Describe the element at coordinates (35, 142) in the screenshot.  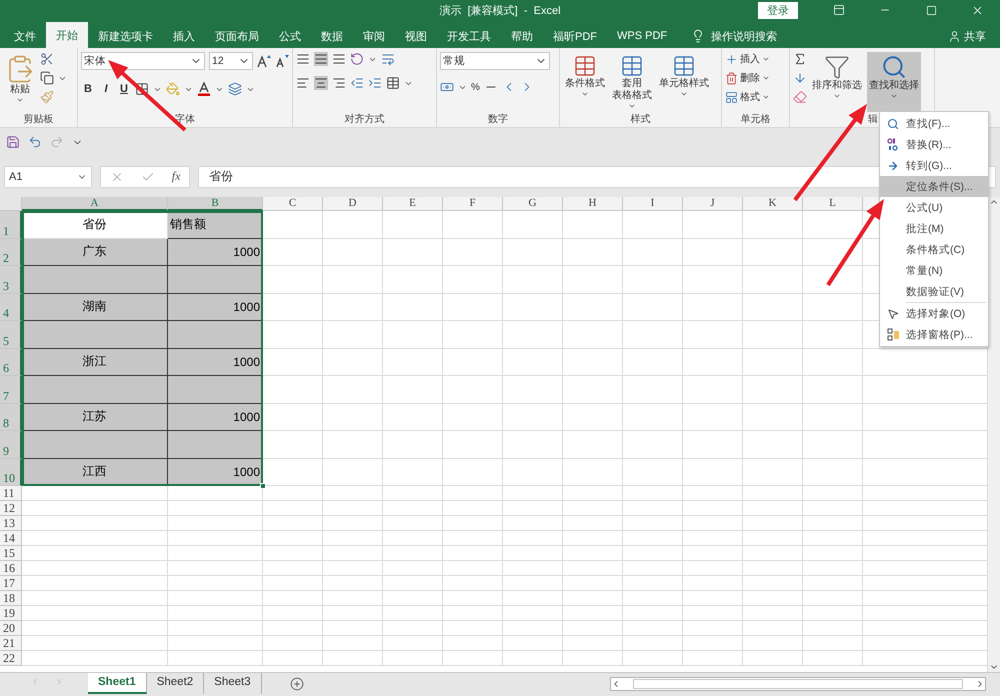
I see `undo-icon` at that location.